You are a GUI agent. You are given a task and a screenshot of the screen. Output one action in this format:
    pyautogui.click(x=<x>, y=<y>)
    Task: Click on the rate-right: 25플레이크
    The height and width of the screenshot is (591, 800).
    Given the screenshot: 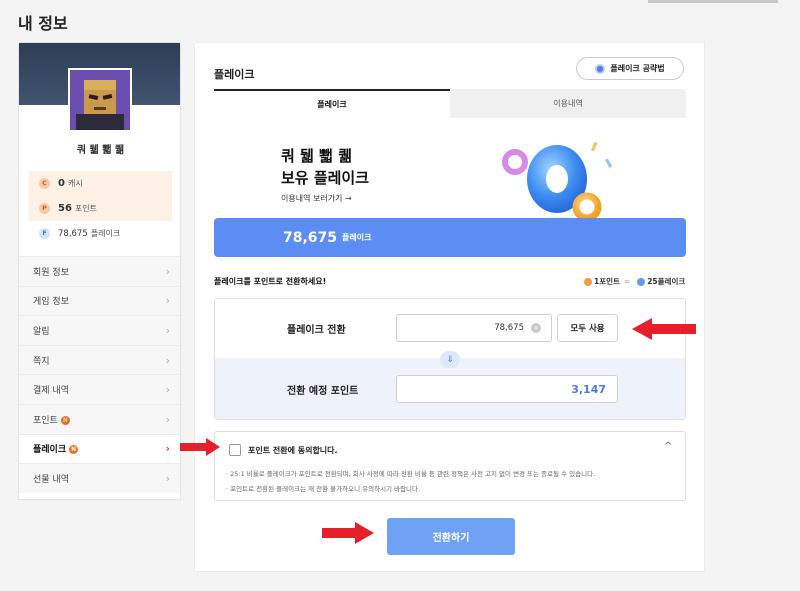 What is the action you would take?
    pyautogui.click(x=666, y=281)
    